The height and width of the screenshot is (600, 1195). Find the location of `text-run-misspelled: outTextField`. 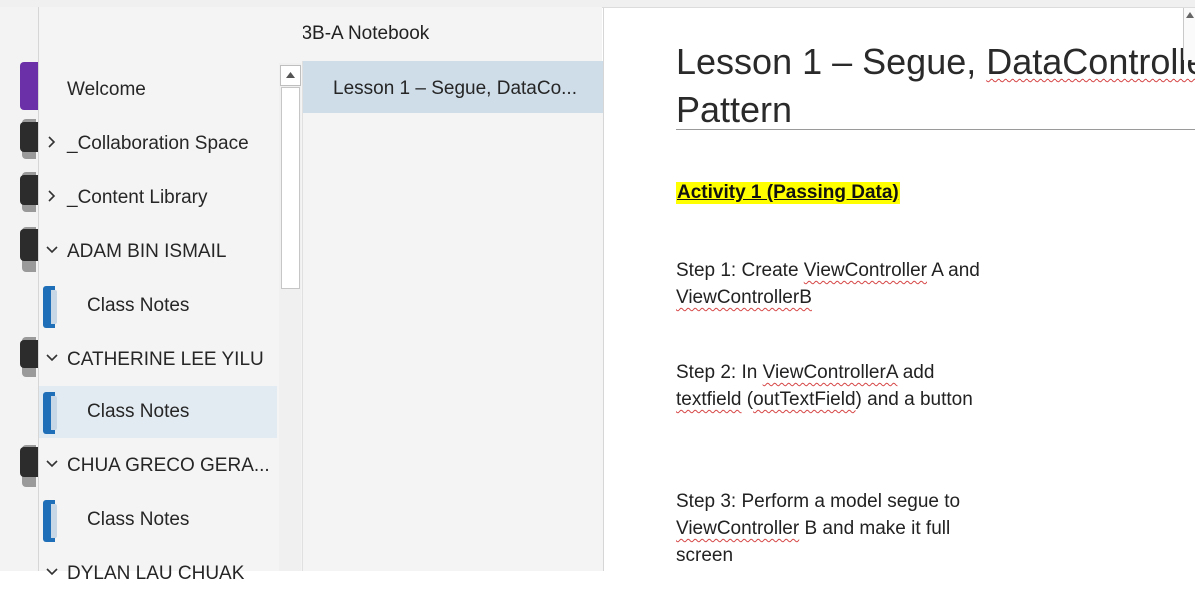

text-run-misspelled: outTextField is located at coordinates (804, 399).